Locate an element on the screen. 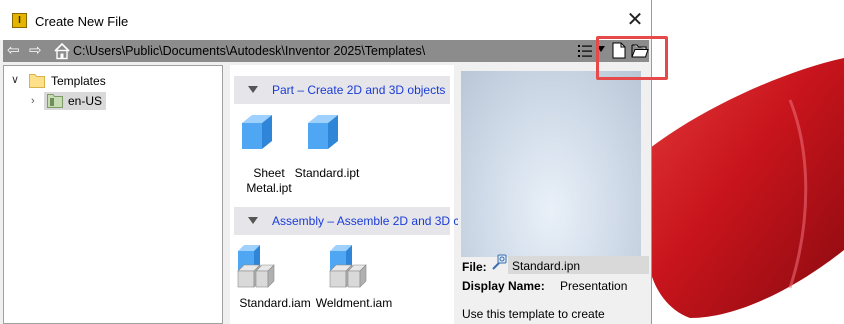 This screenshot has width=844, height=324. template-label: Standard.iam is located at coordinates (275, 303).